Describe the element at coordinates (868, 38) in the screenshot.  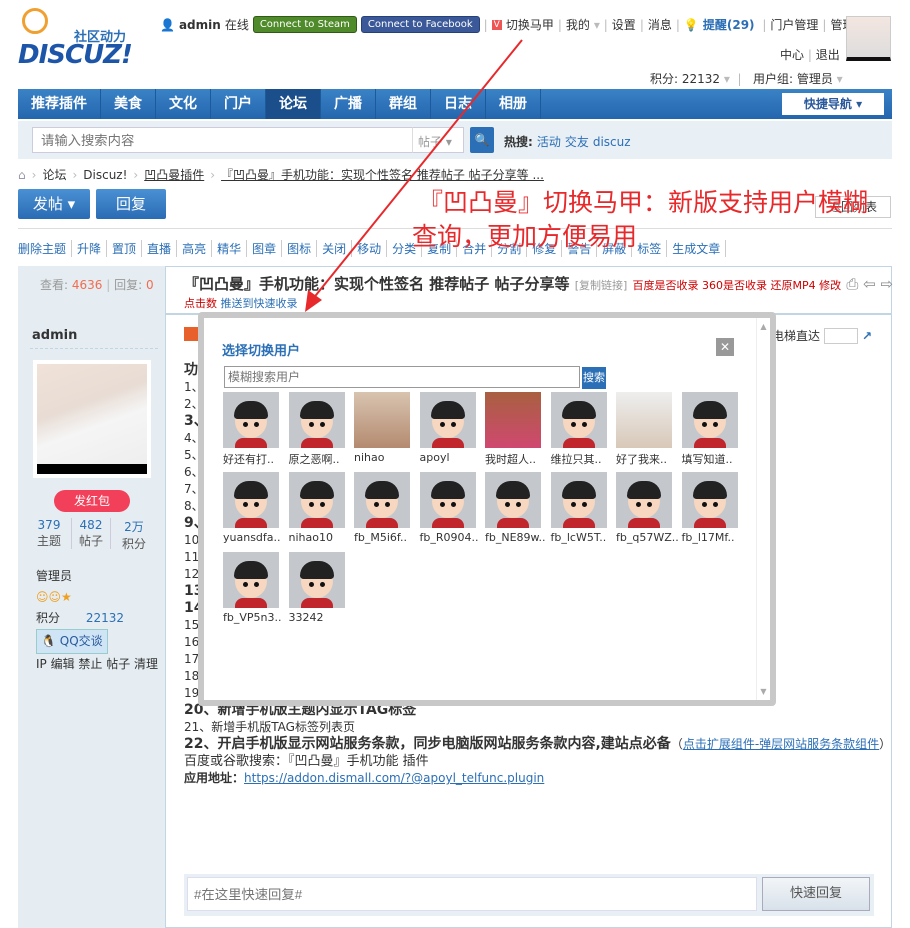
I see `avatar` at that location.